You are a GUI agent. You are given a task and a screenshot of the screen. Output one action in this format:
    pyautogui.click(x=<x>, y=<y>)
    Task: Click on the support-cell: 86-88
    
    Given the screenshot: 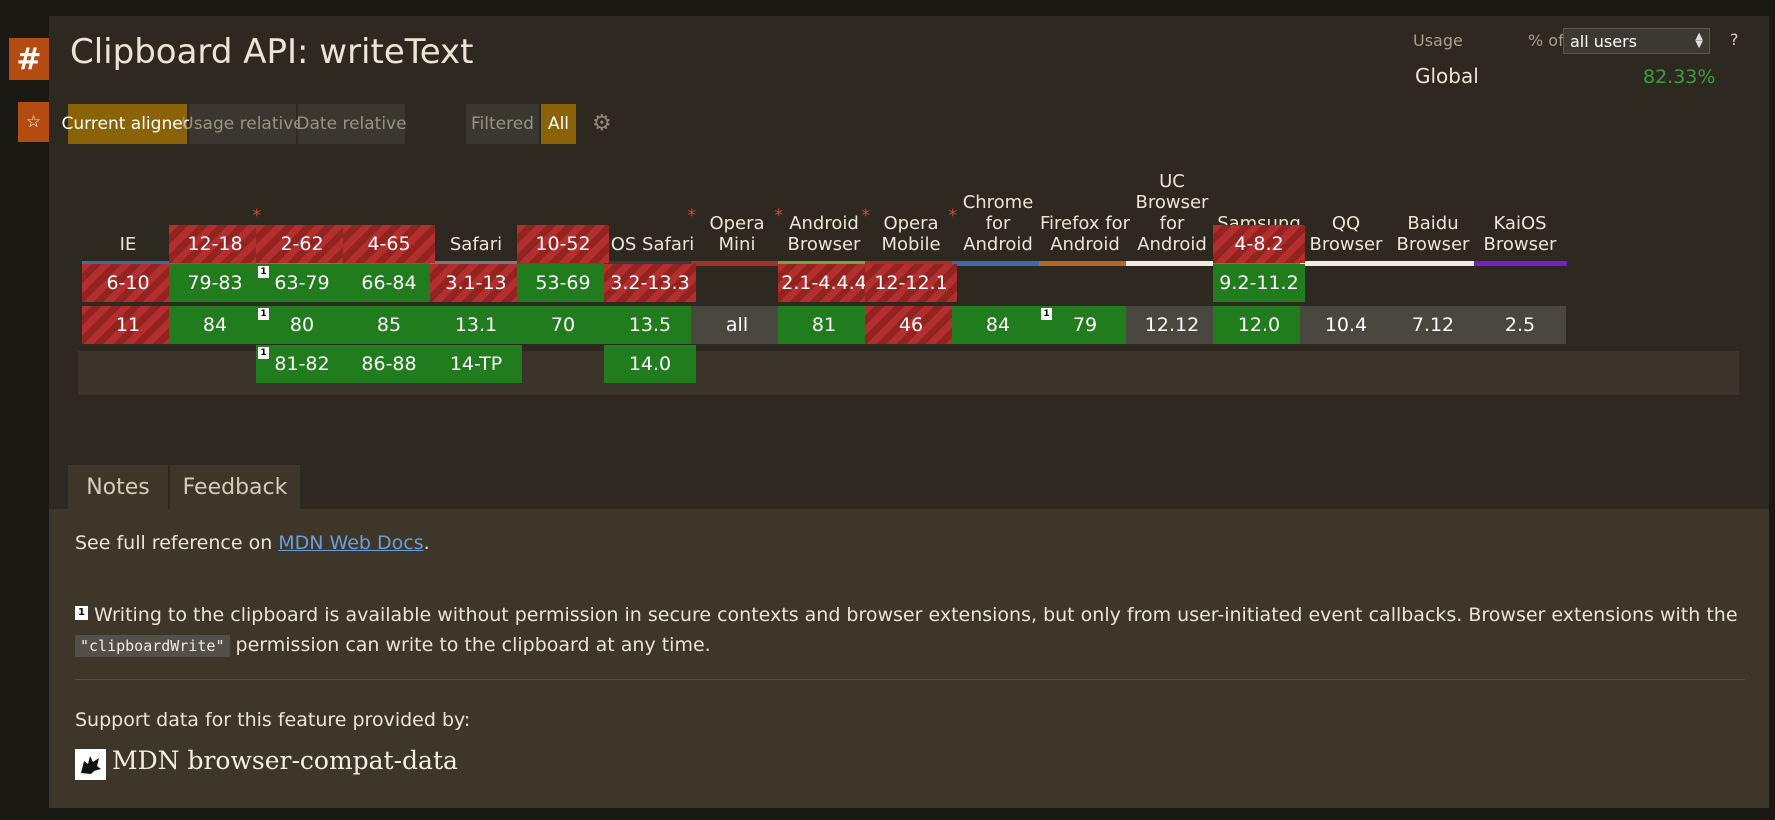 What is the action you would take?
    pyautogui.click(x=389, y=364)
    